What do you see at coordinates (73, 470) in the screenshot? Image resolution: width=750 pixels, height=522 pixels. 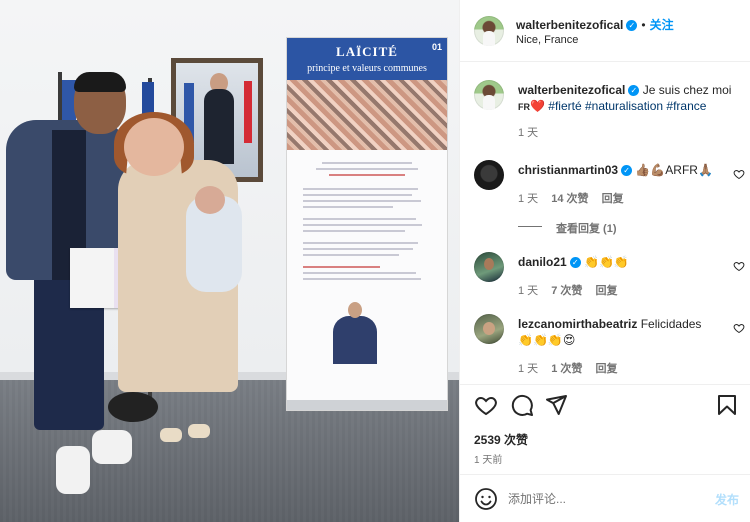 I see `left-shoe` at bounding box center [73, 470].